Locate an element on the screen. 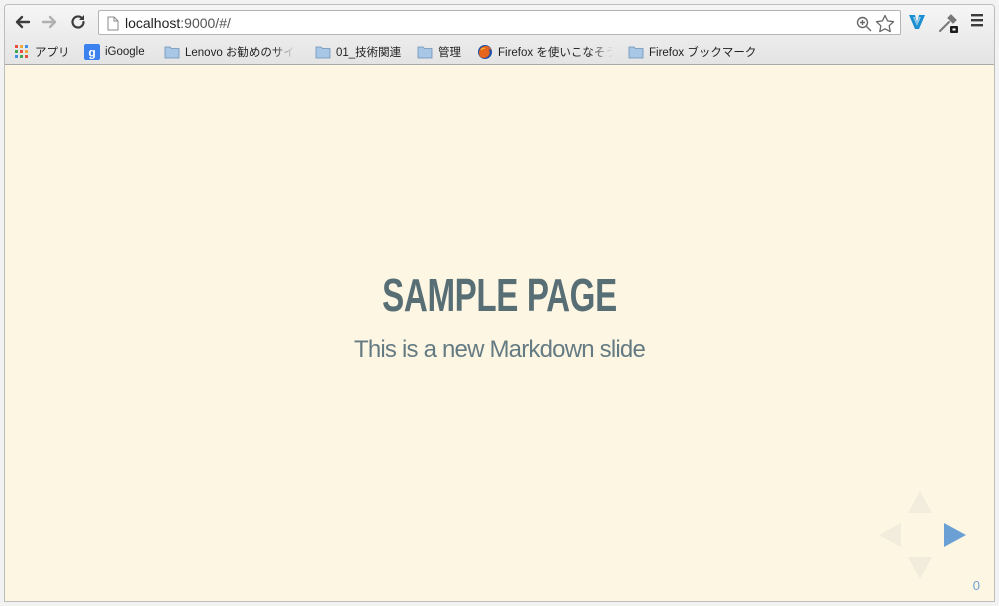 This screenshot has height=606, width=999. nav-up-arrow-icon is located at coordinates (920, 502).